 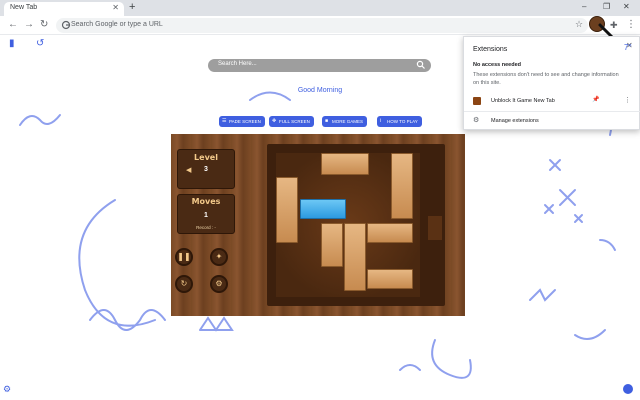 What do you see at coordinates (12, 43) in the screenshot?
I see `bookmark-icon: ▮` at bounding box center [12, 43].